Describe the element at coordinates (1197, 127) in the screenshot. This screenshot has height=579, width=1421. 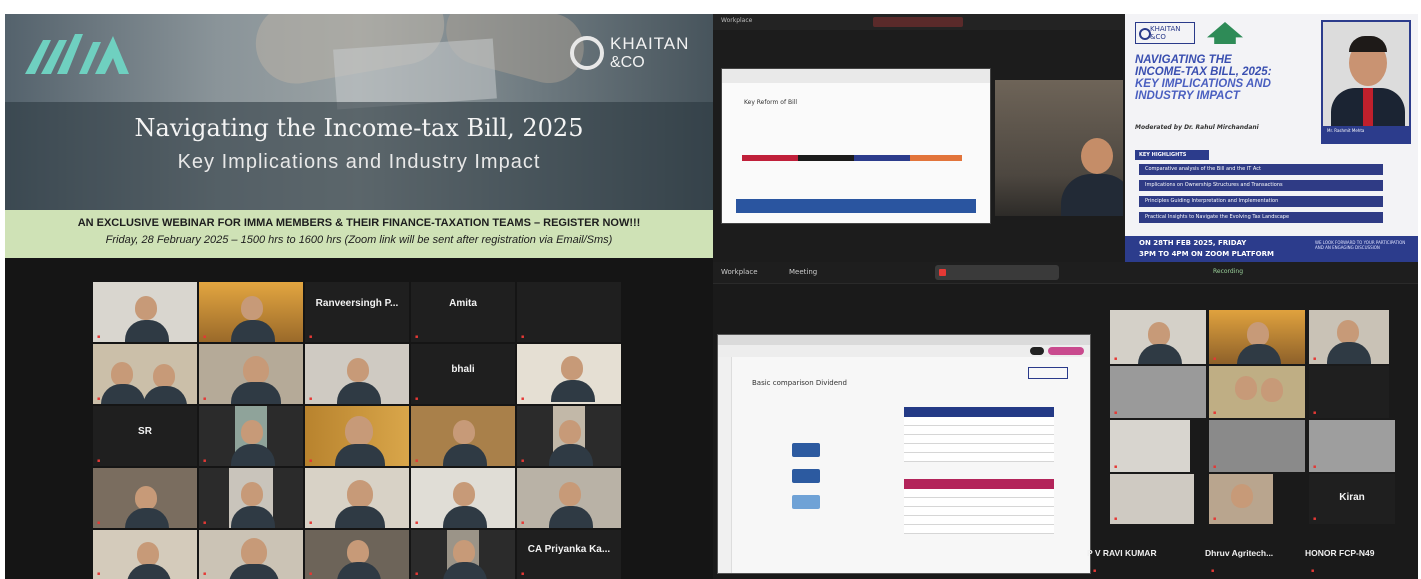
I see `moderator-line: Moderated by Dr. Rahul Mirchandani` at that location.